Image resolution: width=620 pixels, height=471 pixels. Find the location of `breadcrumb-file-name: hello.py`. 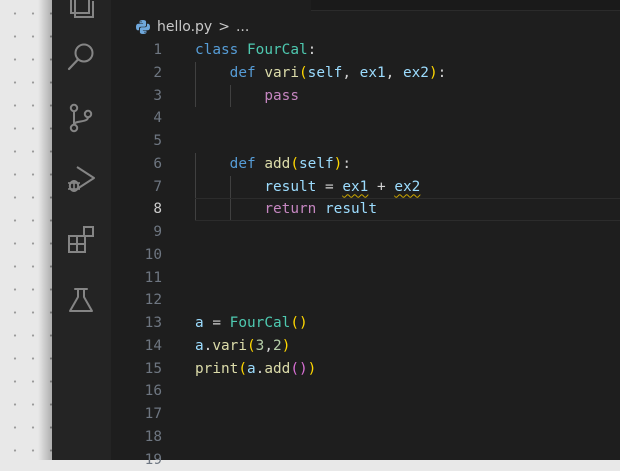

breadcrumb-file-name: hello.py is located at coordinates (184, 27).